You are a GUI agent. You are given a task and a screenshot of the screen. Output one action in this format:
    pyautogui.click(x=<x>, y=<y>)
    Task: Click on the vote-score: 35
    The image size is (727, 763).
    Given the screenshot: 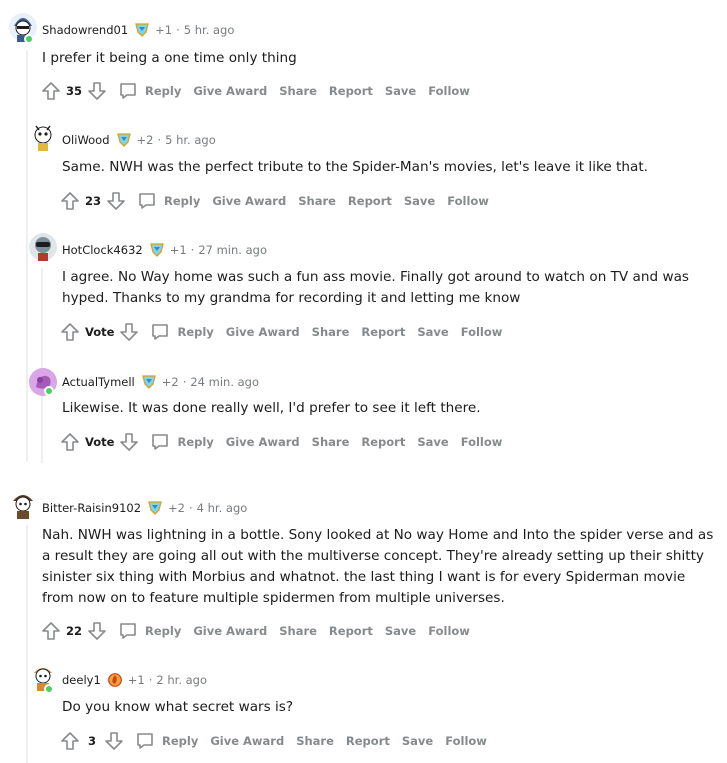 What is the action you would take?
    pyautogui.click(x=74, y=91)
    